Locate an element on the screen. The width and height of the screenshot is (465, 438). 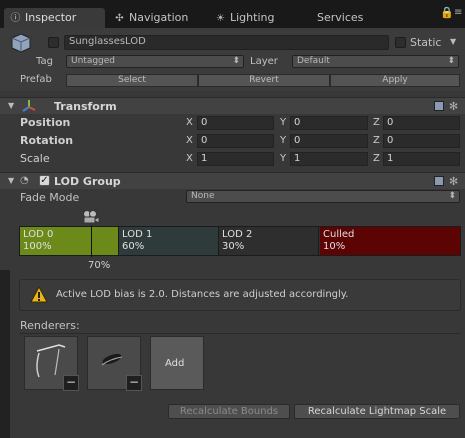
culled-segment: Culled 10% is located at coordinates (390, 241).